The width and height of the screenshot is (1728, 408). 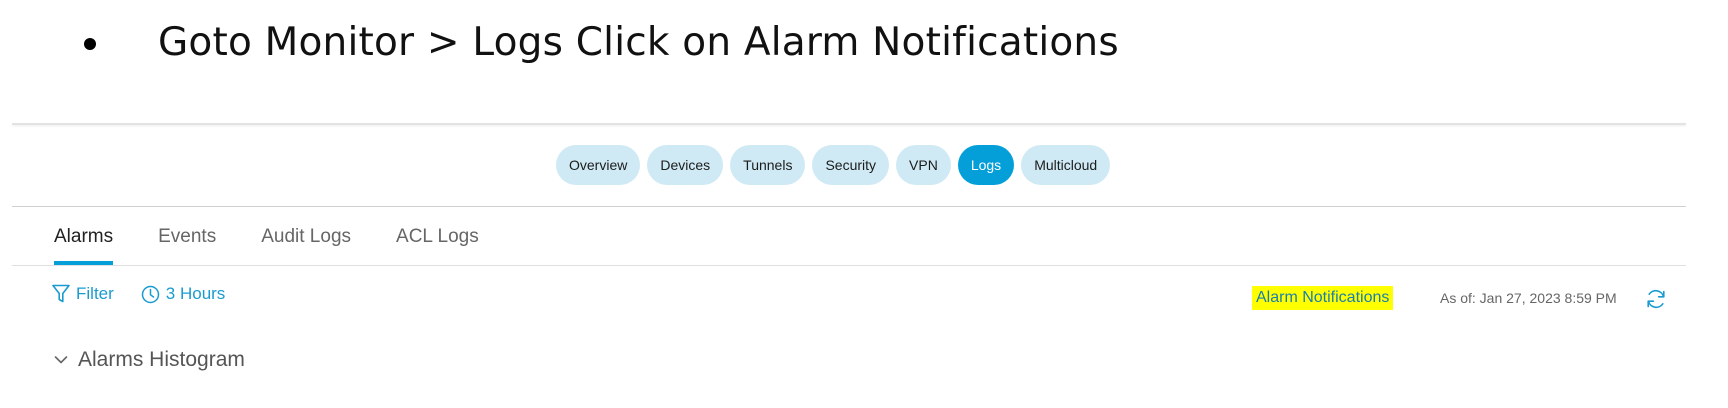 I want to click on nav-divider, so click(x=849, y=206).